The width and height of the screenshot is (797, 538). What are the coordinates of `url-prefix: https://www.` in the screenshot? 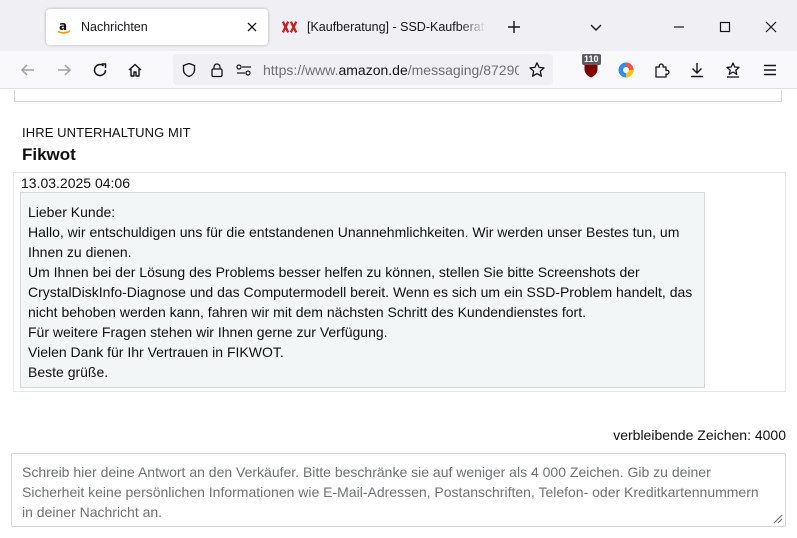 It's located at (301, 70).